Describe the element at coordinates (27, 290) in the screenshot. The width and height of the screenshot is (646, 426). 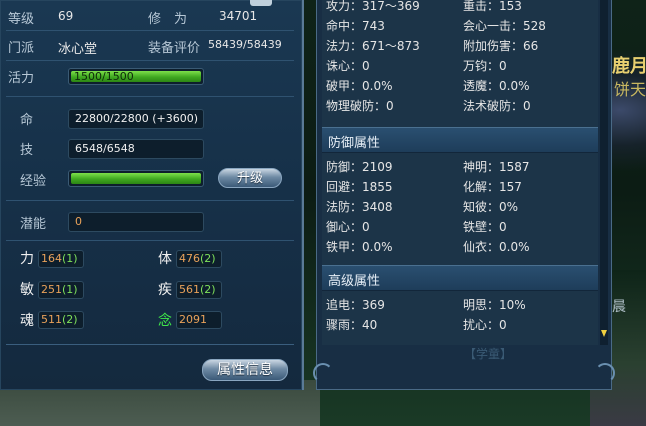
I see `stat-agility-label: 敏` at that location.